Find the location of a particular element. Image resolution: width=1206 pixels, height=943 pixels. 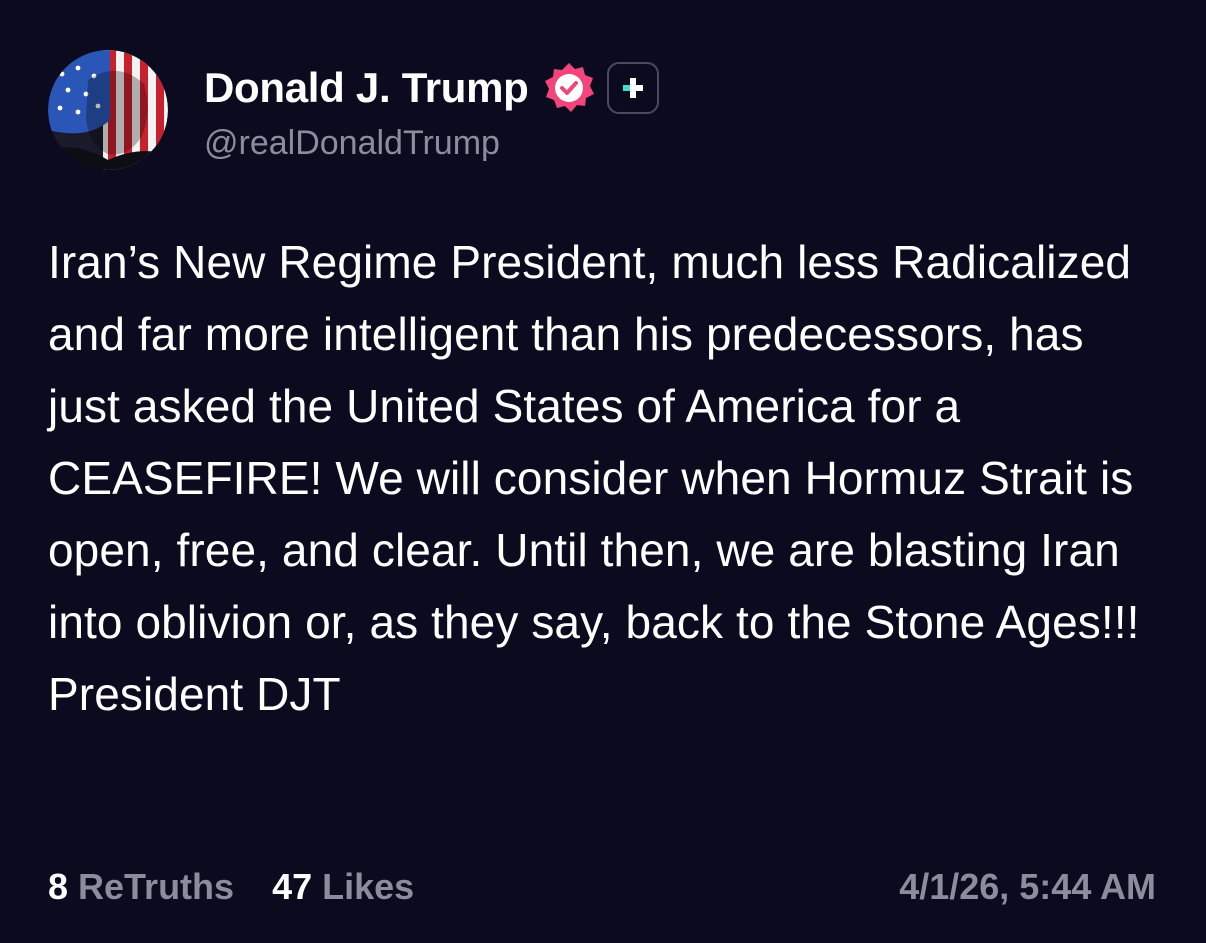

engagement-stats: 8 ReTruths 47 Likes is located at coordinates (231, 887).